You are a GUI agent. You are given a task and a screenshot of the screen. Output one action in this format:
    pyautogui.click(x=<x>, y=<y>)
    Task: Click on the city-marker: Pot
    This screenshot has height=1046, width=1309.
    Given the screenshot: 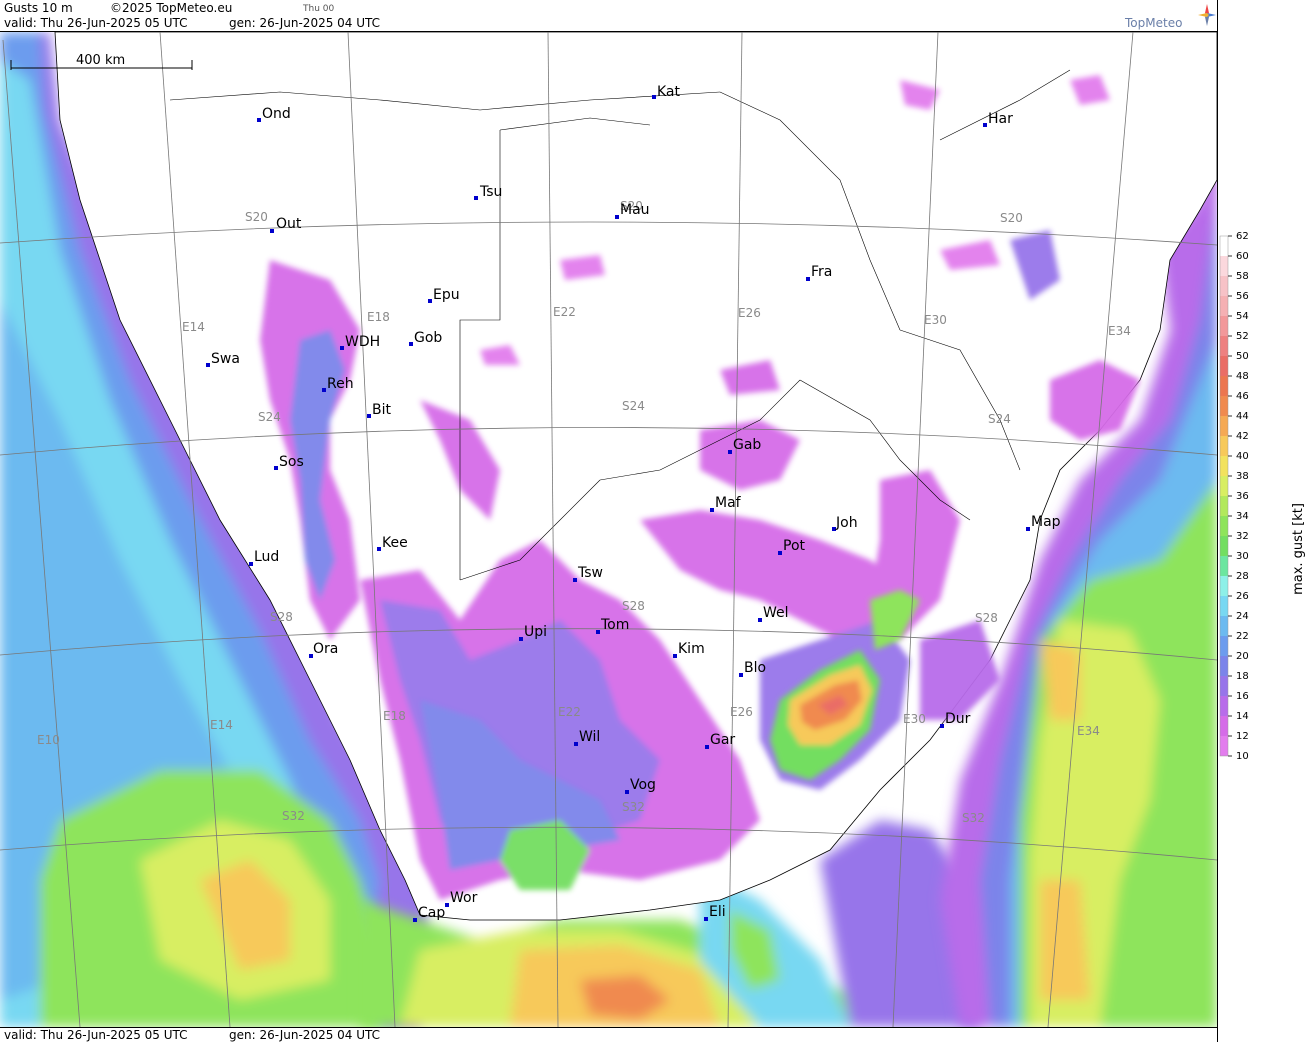 What is the action you would take?
    pyautogui.click(x=792, y=546)
    